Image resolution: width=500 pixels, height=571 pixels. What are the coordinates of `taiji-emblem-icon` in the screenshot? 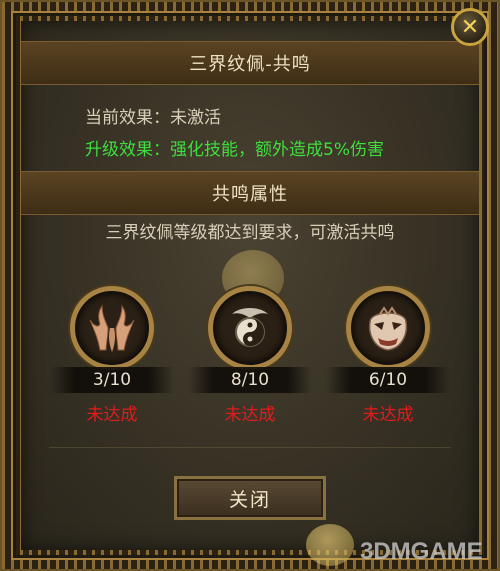 It's located at (250, 327).